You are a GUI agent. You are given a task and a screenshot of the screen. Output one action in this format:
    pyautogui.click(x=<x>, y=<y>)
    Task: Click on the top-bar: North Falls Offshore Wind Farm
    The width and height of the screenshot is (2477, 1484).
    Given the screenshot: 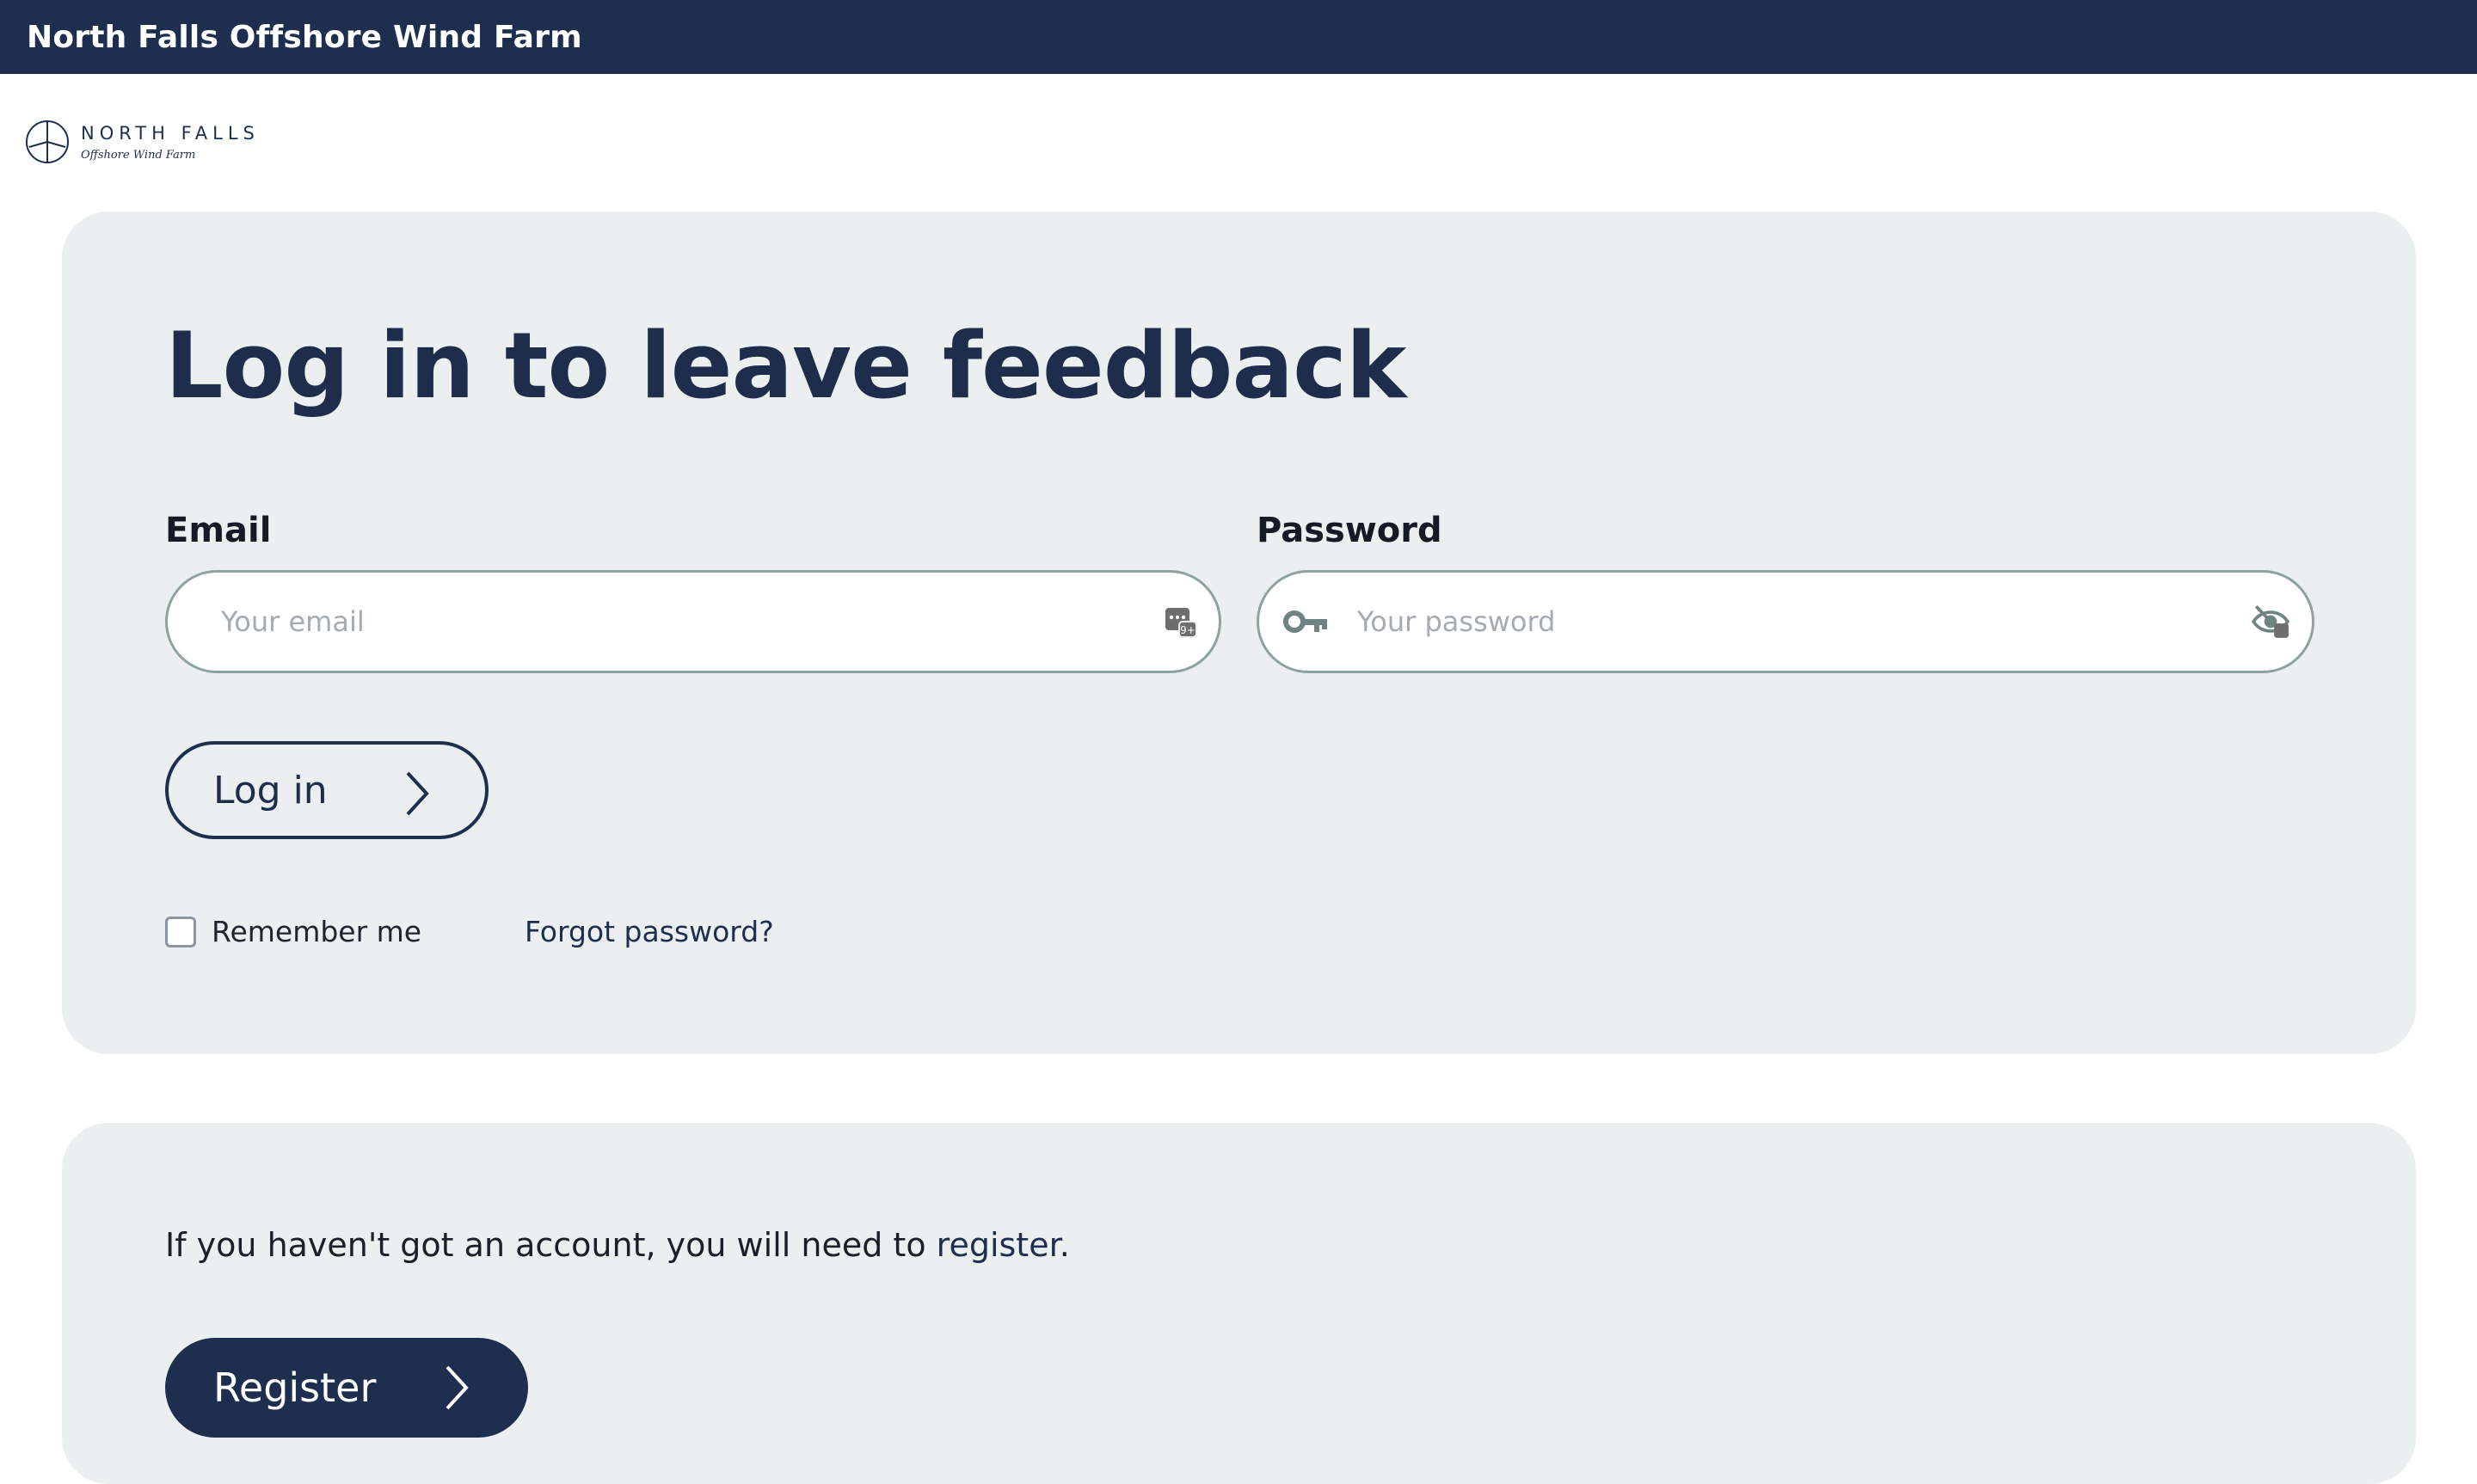 What is the action you would take?
    pyautogui.click(x=1239, y=37)
    